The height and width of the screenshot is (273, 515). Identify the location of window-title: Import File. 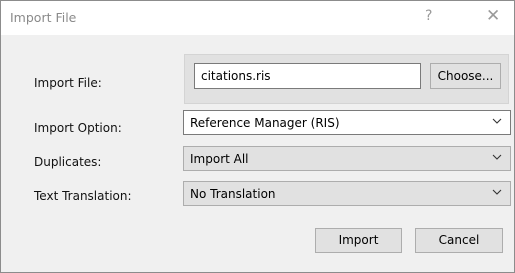
(43, 17).